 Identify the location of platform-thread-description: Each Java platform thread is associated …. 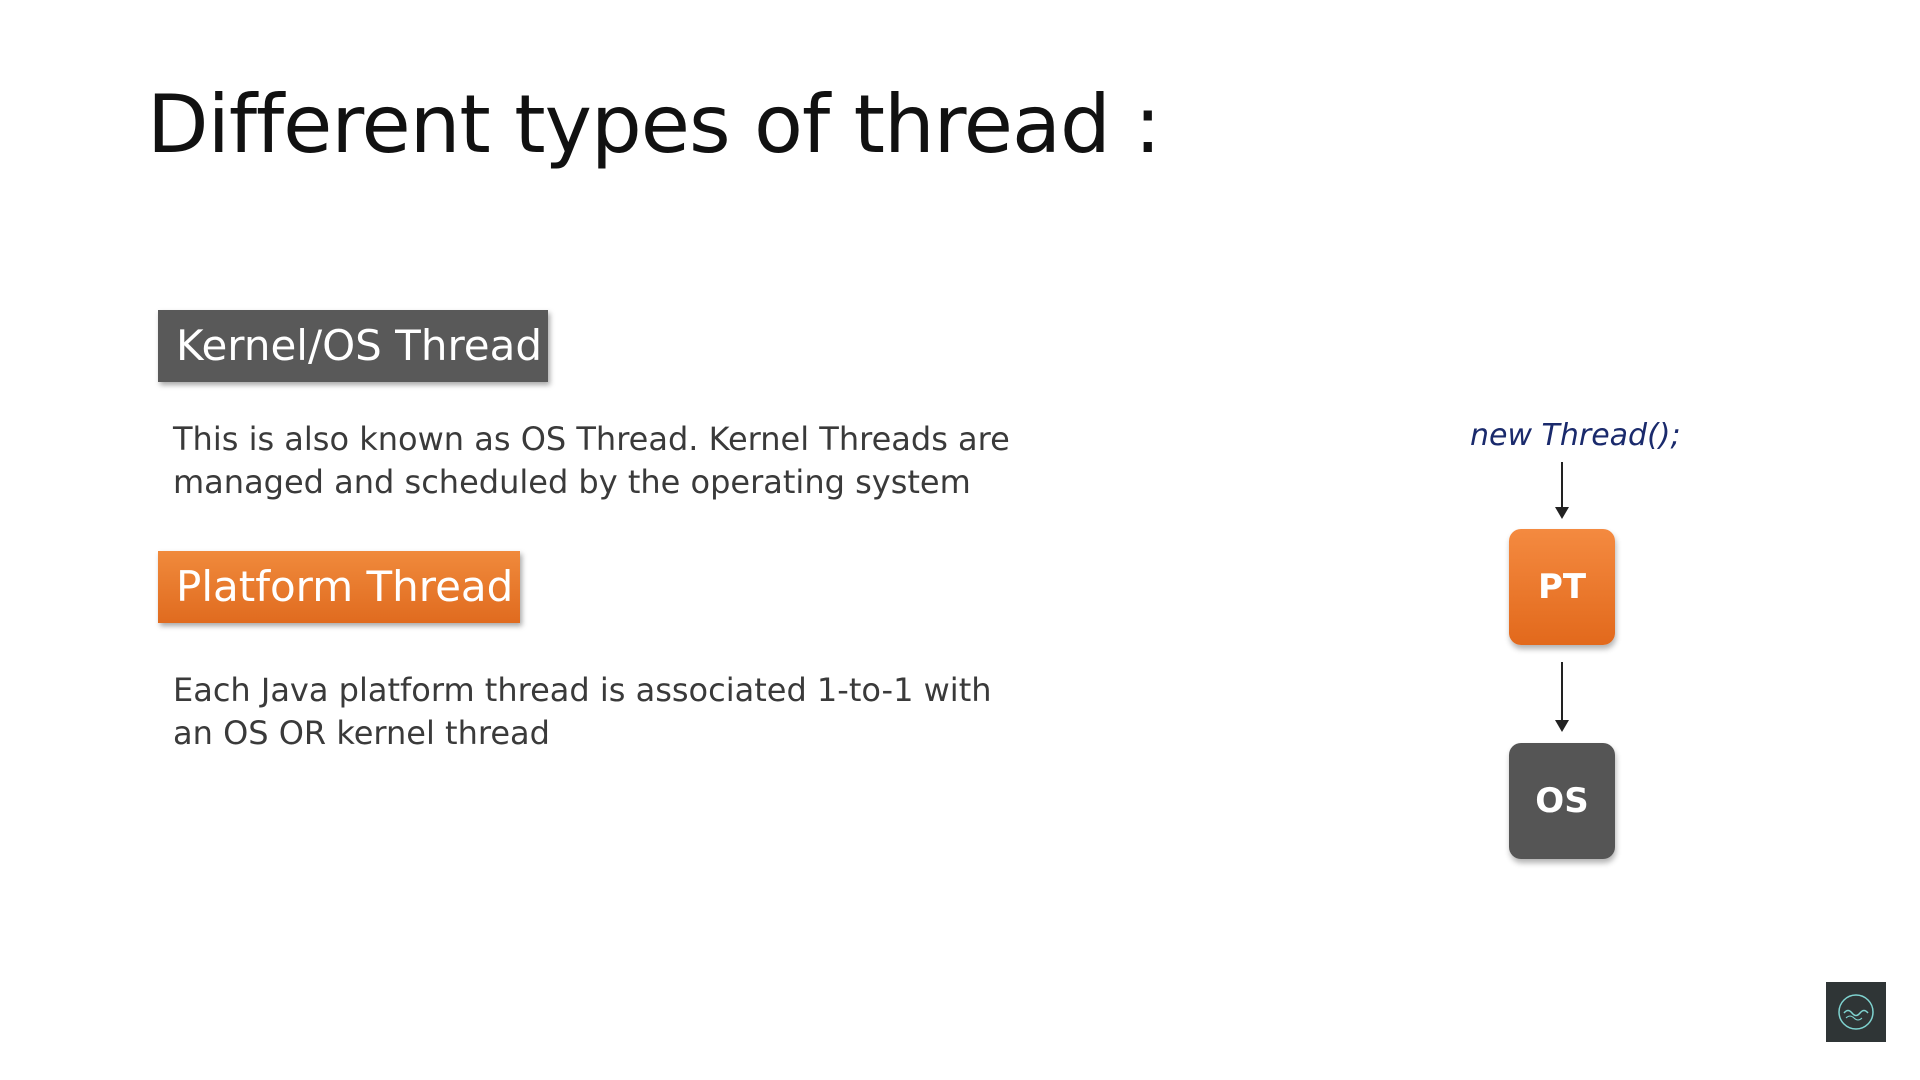
(582, 711).